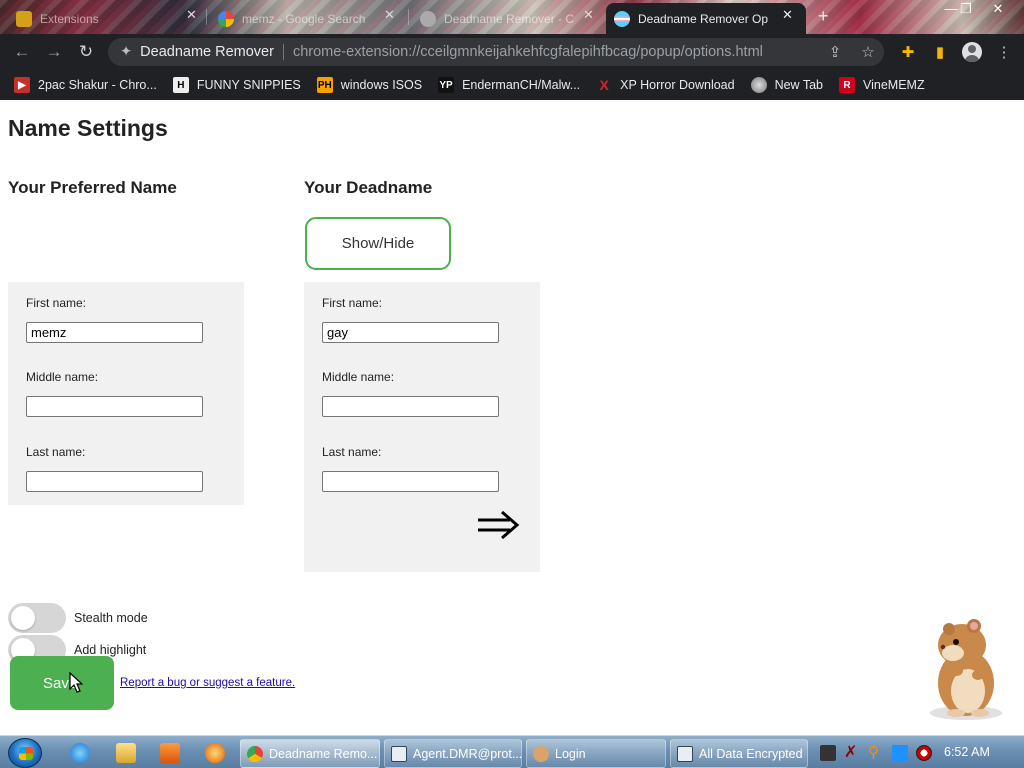 This screenshot has width=1024, height=768. I want to click on puzzle-icon, so click(24, 18).